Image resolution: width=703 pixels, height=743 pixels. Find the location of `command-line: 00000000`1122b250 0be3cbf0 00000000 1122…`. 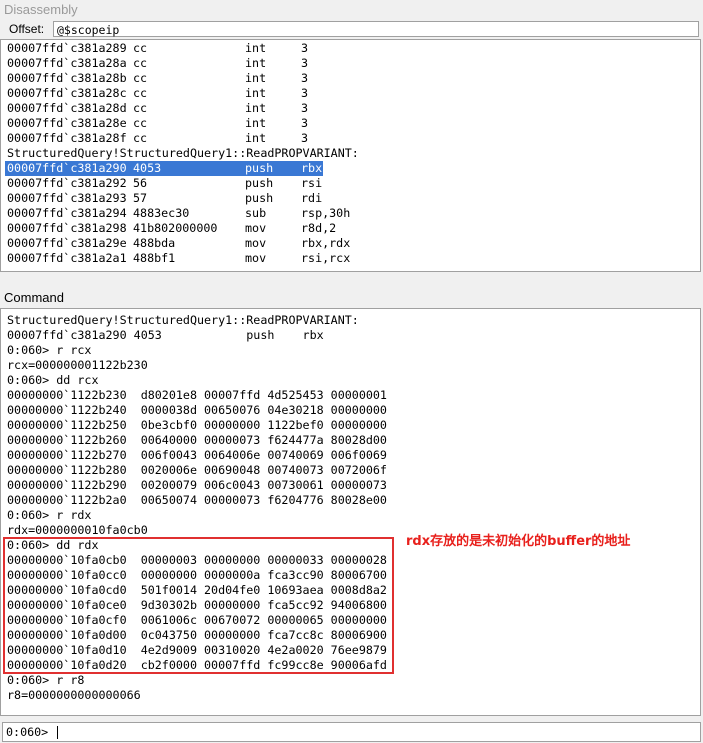

command-line: 00000000`1122b250 0be3cbf0 00000000 1122… is located at coordinates (197, 425).